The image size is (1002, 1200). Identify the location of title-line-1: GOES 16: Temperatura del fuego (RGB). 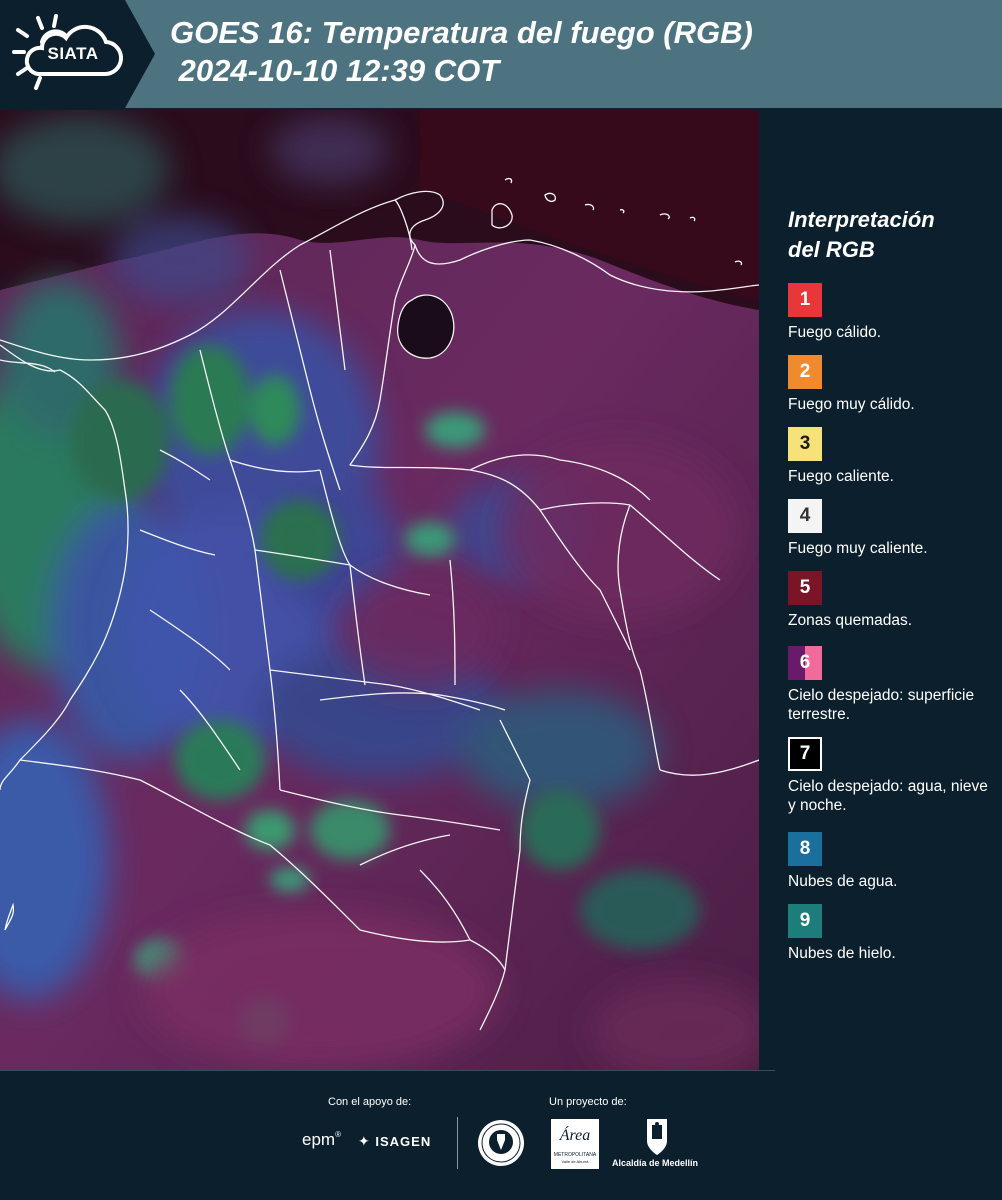
(461, 32).